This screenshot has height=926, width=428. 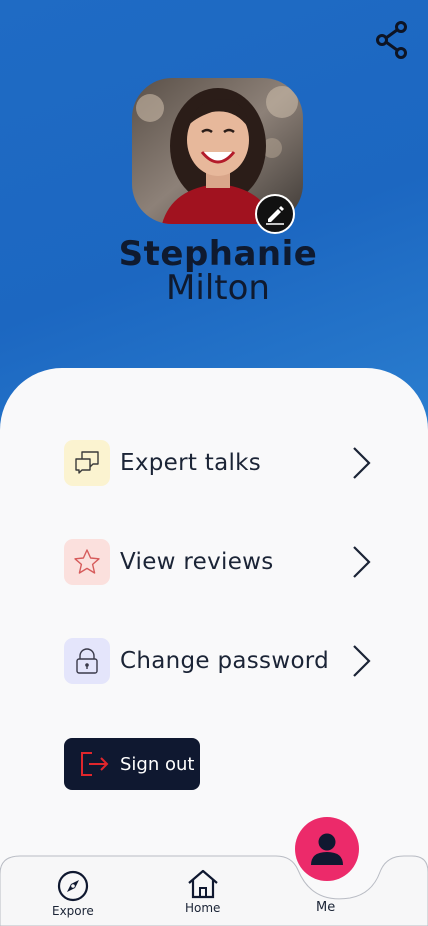 What do you see at coordinates (157, 764) in the screenshot?
I see `sign-out-label: Sign out` at bounding box center [157, 764].